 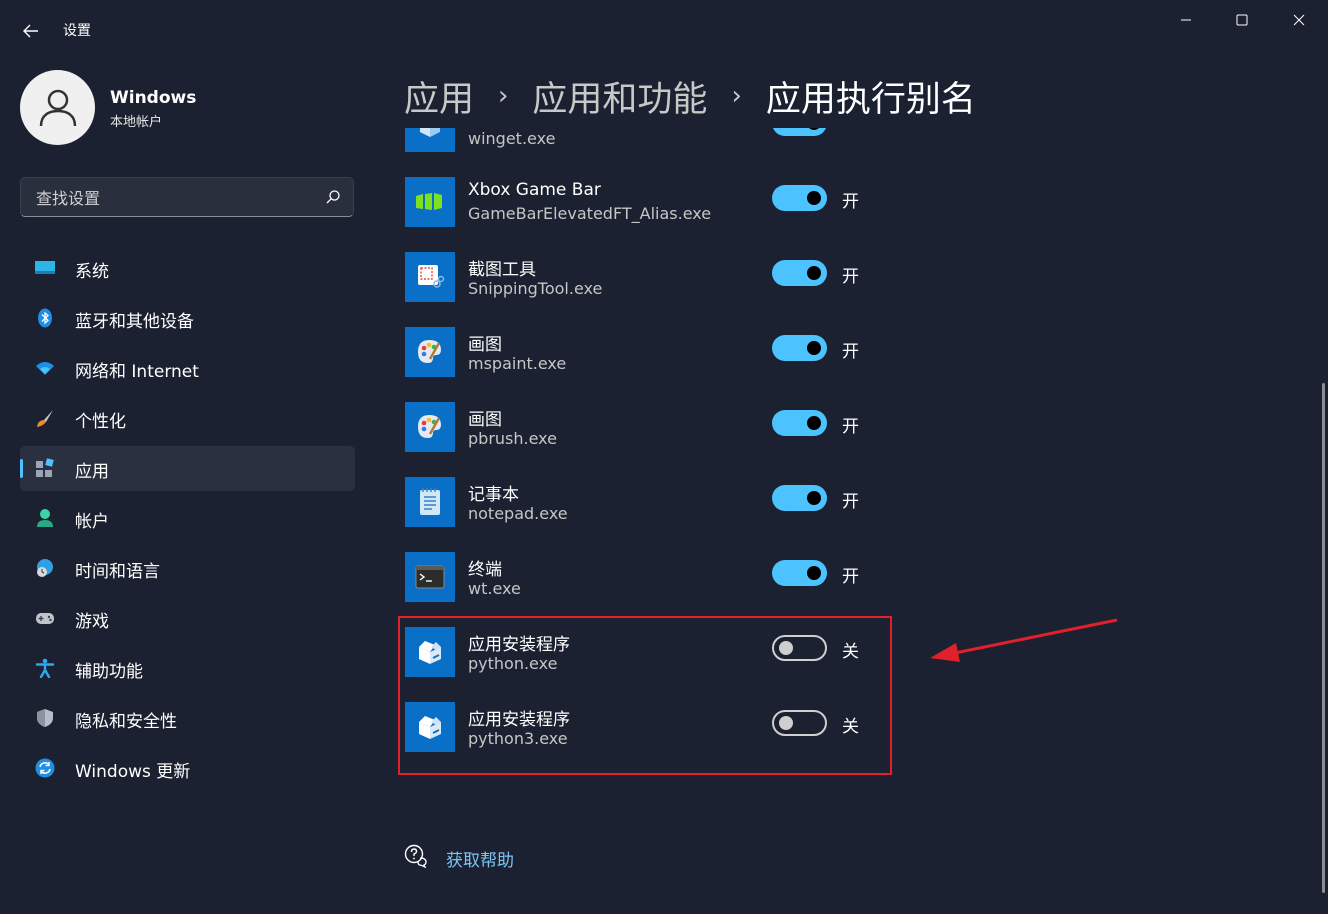 I want to click on sidebar-item-system: 系统, so click(x=187, y=268).